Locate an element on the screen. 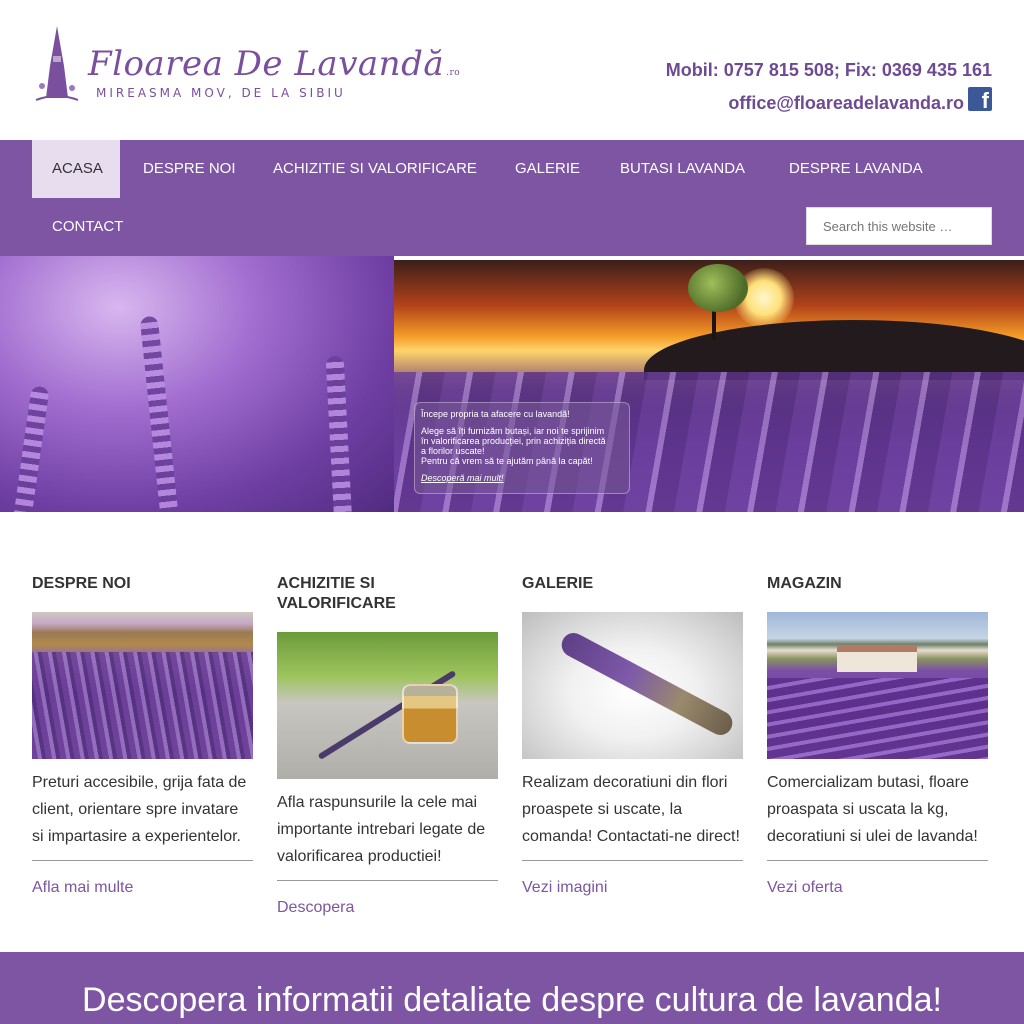 The height and width of the screenshot is (1024, 1024). column-link: Vezi imagini is located at coordinates (632, 888).